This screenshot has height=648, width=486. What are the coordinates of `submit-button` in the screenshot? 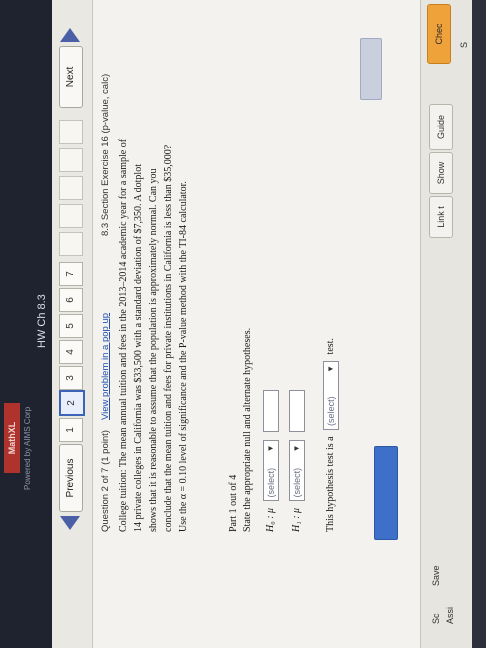 It's located at (371, 69).